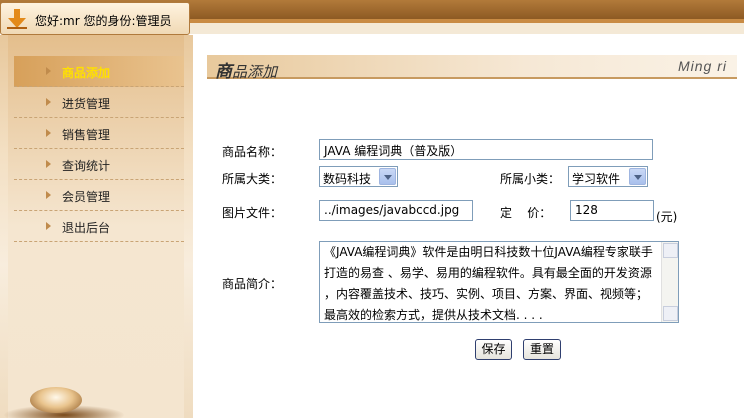 The image size is (744, 418). What do you see at coordinates (86, 228) in the screenshot?
I see `sidebar-item-label: 退出后台` at bounding box center [86, 228].